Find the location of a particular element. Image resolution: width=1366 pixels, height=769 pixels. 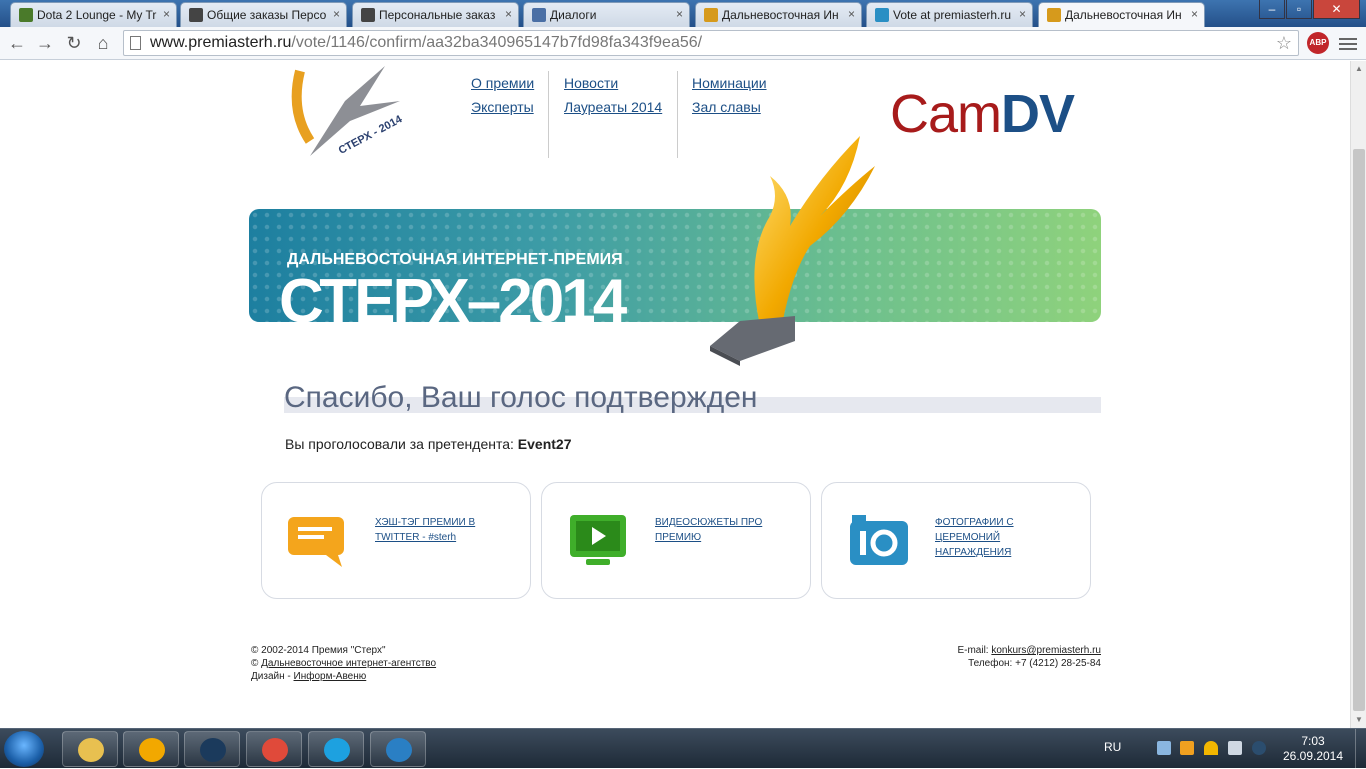

nav-link-experts: Эксперты is located at coordinates (502, 107).